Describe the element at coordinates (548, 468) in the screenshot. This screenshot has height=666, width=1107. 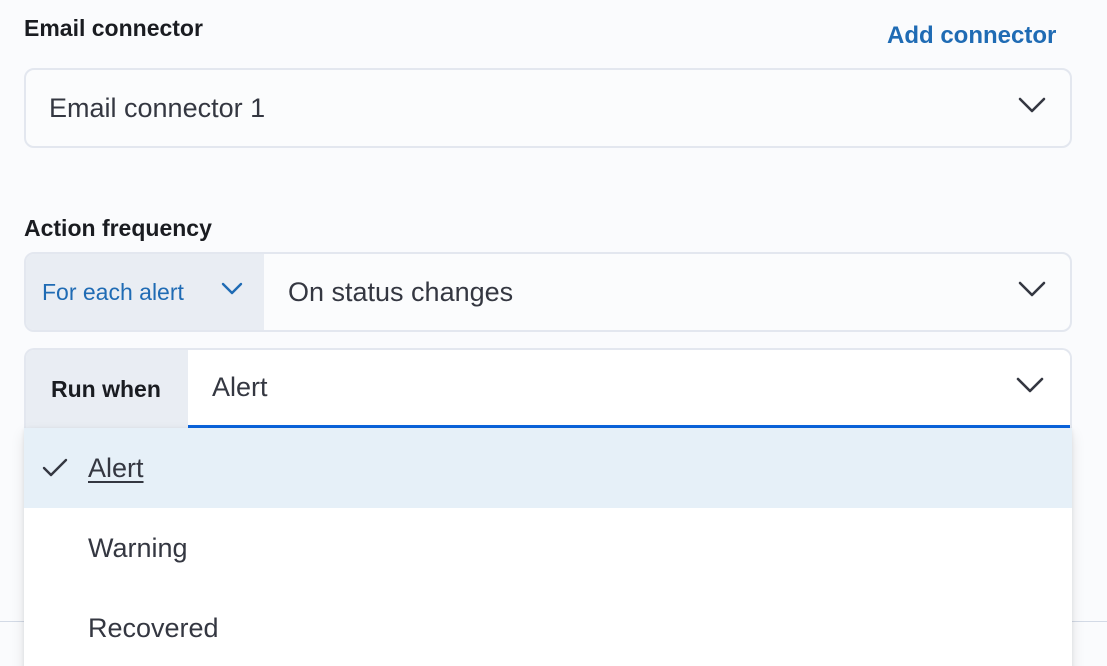
I see `option-alert: Alert` at that location.